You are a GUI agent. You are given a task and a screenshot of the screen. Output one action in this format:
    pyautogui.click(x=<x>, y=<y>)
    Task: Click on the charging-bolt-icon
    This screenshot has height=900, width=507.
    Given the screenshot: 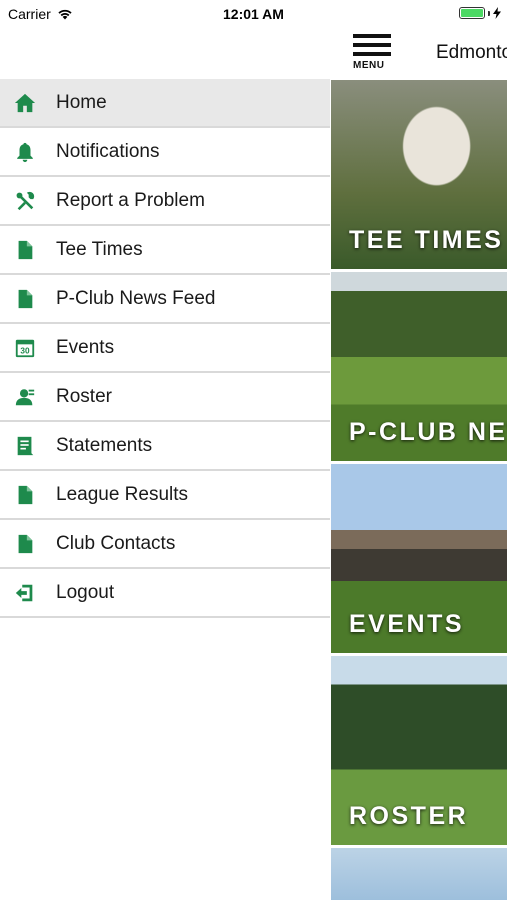 What is the action you would take?
    pyautogui.click(x=497, y=13)
    